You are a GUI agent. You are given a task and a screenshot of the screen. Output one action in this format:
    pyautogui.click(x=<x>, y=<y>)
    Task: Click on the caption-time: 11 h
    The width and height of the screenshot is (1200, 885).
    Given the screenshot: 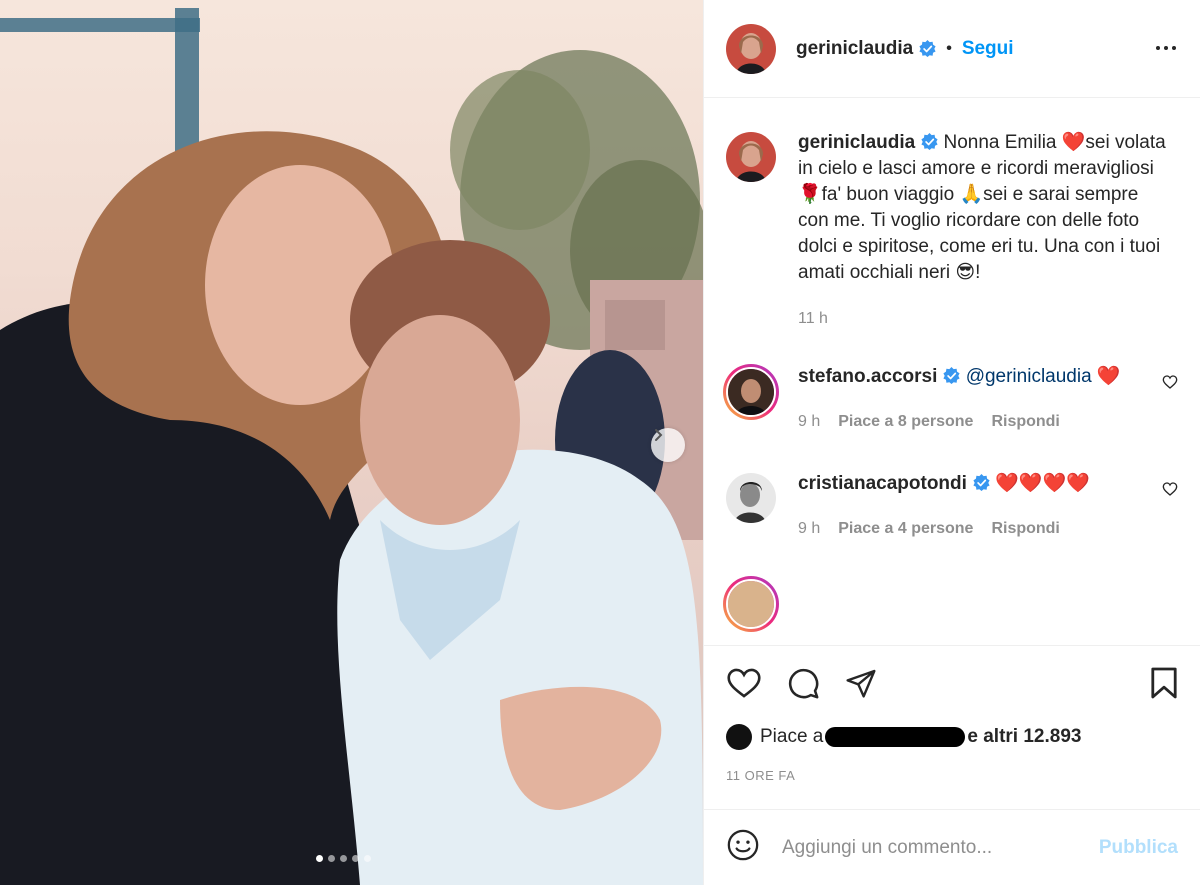 What is the action you would take?
    pyautogui.click(x=988, y=319)
    